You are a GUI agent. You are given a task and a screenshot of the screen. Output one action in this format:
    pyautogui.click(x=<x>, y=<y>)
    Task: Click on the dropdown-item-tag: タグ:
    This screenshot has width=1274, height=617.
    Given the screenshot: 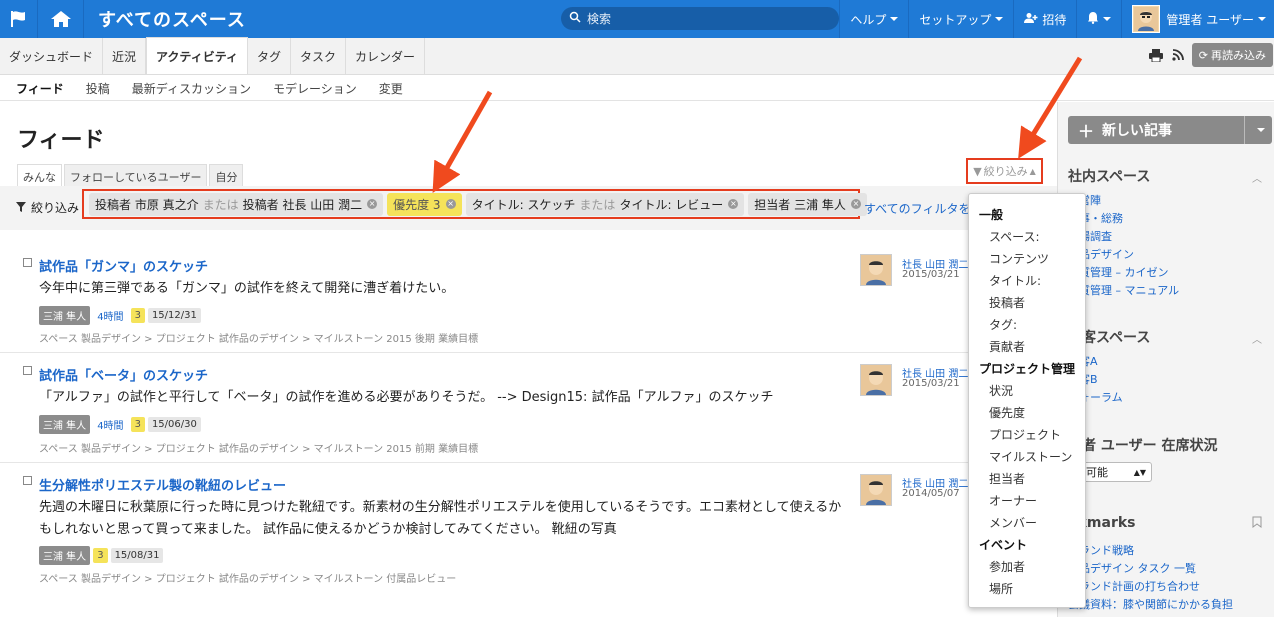 What is the action you would take?
    pyautogui.click(x=1027, y=325)
    